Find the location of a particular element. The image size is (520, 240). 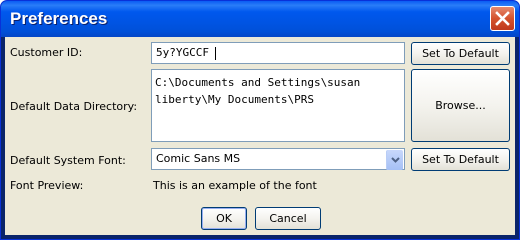

dropdown-button is located at coordinates (394, 160).